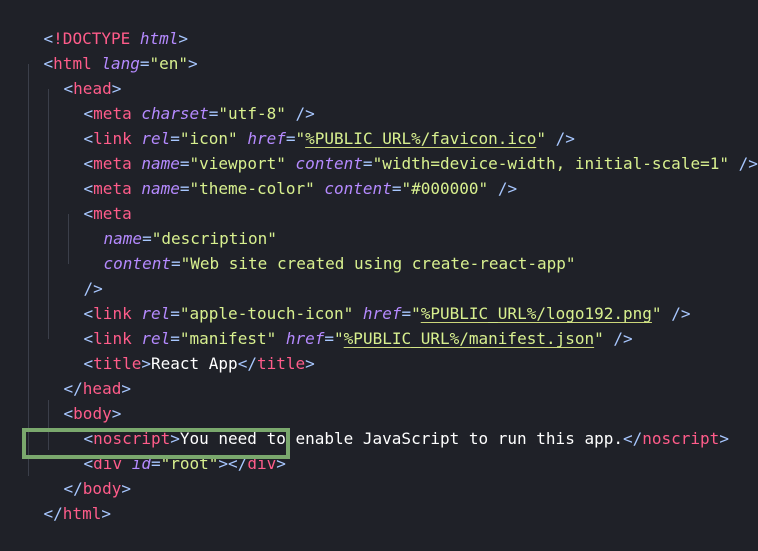  I want to click on noscript-tag-close: noscript, so click(681, 438).